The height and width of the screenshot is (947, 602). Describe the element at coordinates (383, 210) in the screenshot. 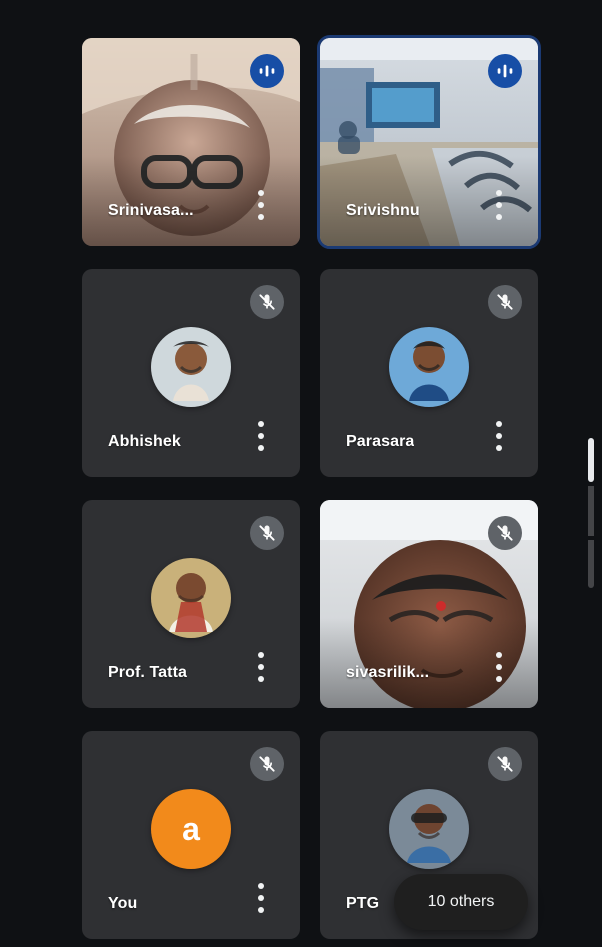

I see `participant-name: Srivishnu` at that location.